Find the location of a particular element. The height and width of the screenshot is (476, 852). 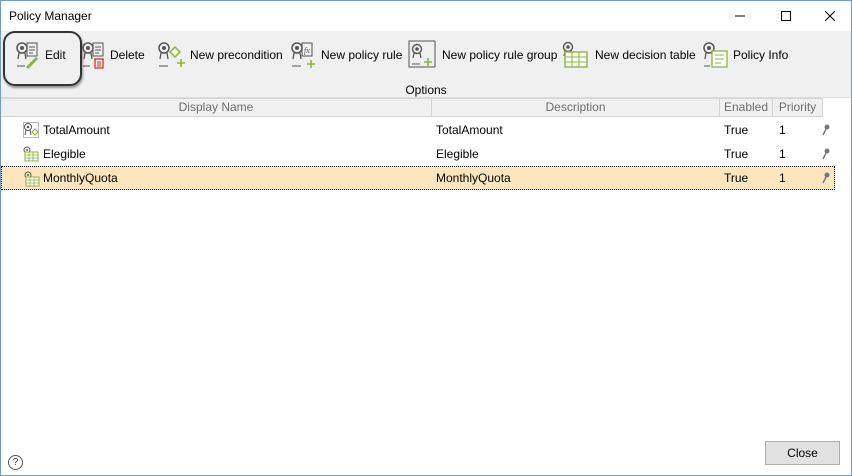

minimize-icon is located at coordinates (740, 16).